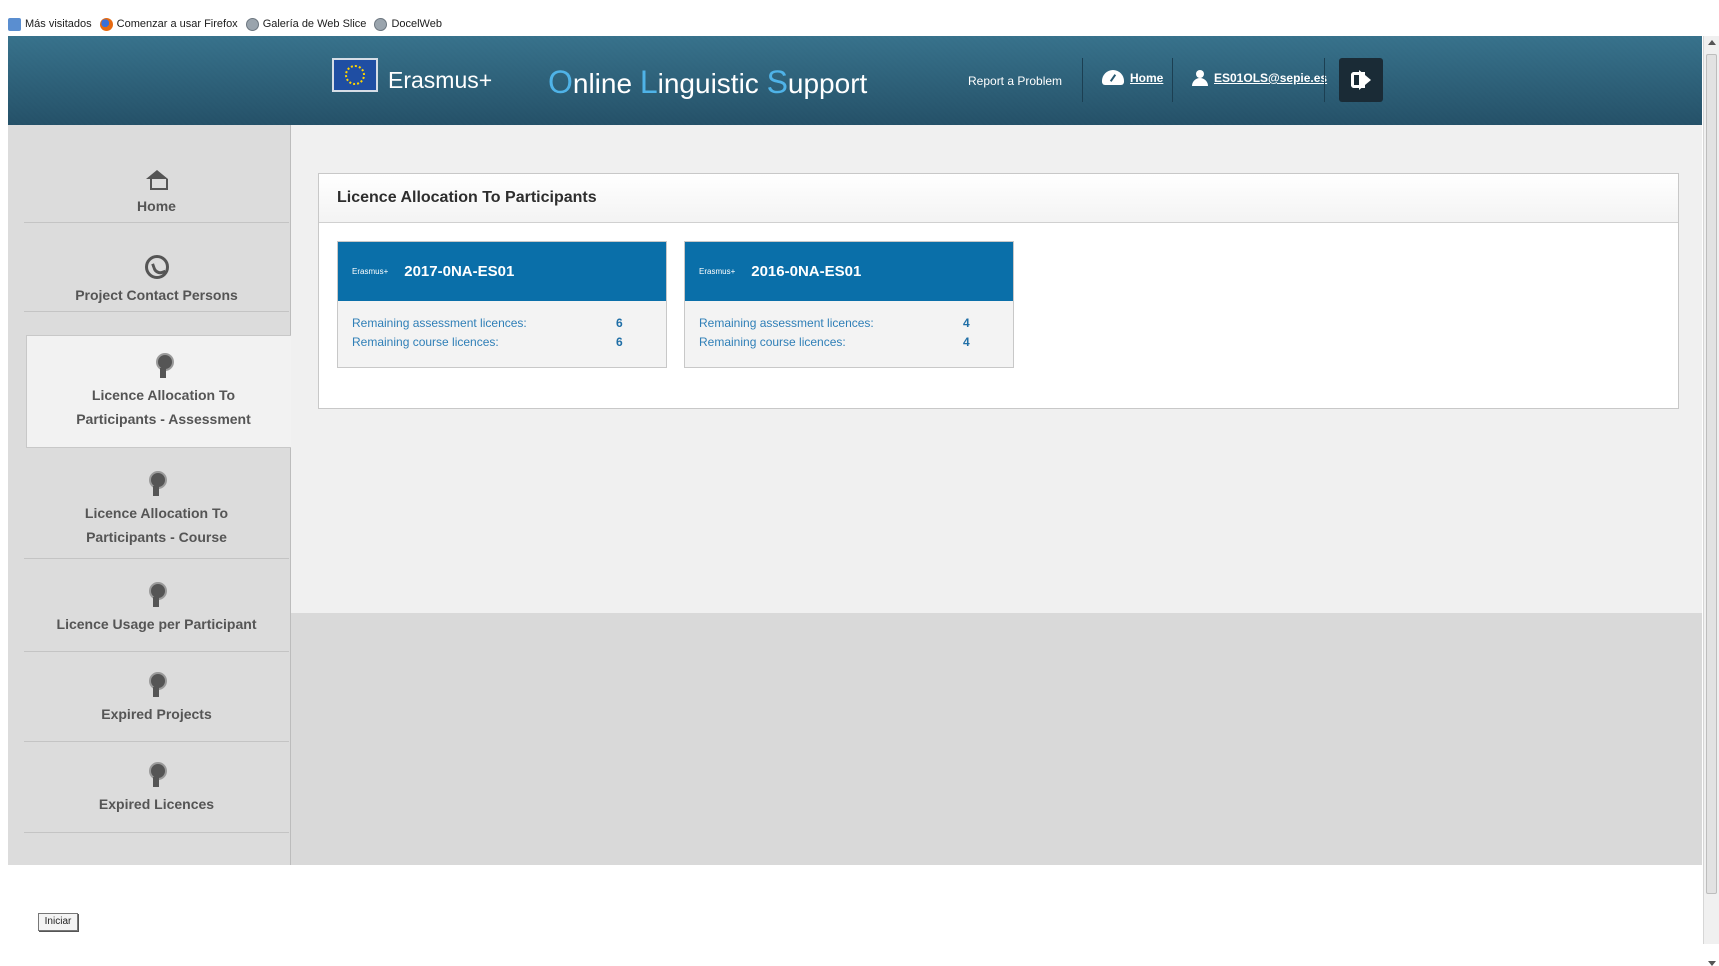  Describe the element at coordinates (1271, 78) in the screenshot. I see `user-email: ES01OLS@sepie.es` at that location.